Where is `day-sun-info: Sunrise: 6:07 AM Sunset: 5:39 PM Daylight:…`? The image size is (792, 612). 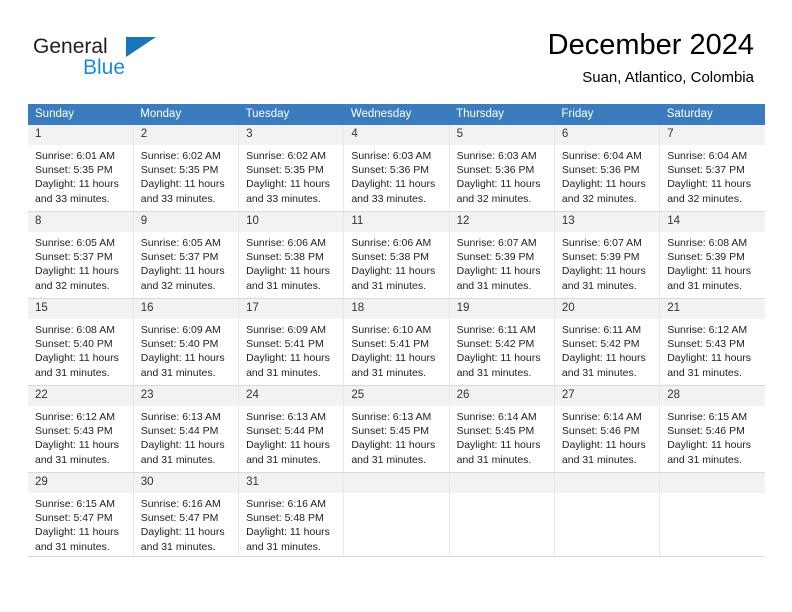 day-sun-info: Sunrise: 6:07 AM Sunset: 5:39 PM Daylight:… is located at coordinates (607, 262).